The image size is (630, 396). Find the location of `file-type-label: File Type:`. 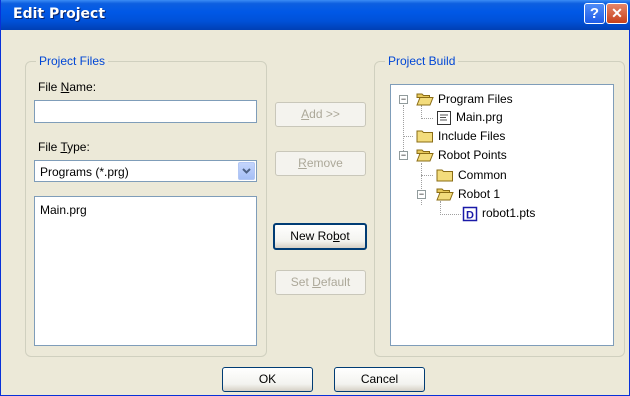

file-type-label: File Type: is located at coordinates (64, 147).